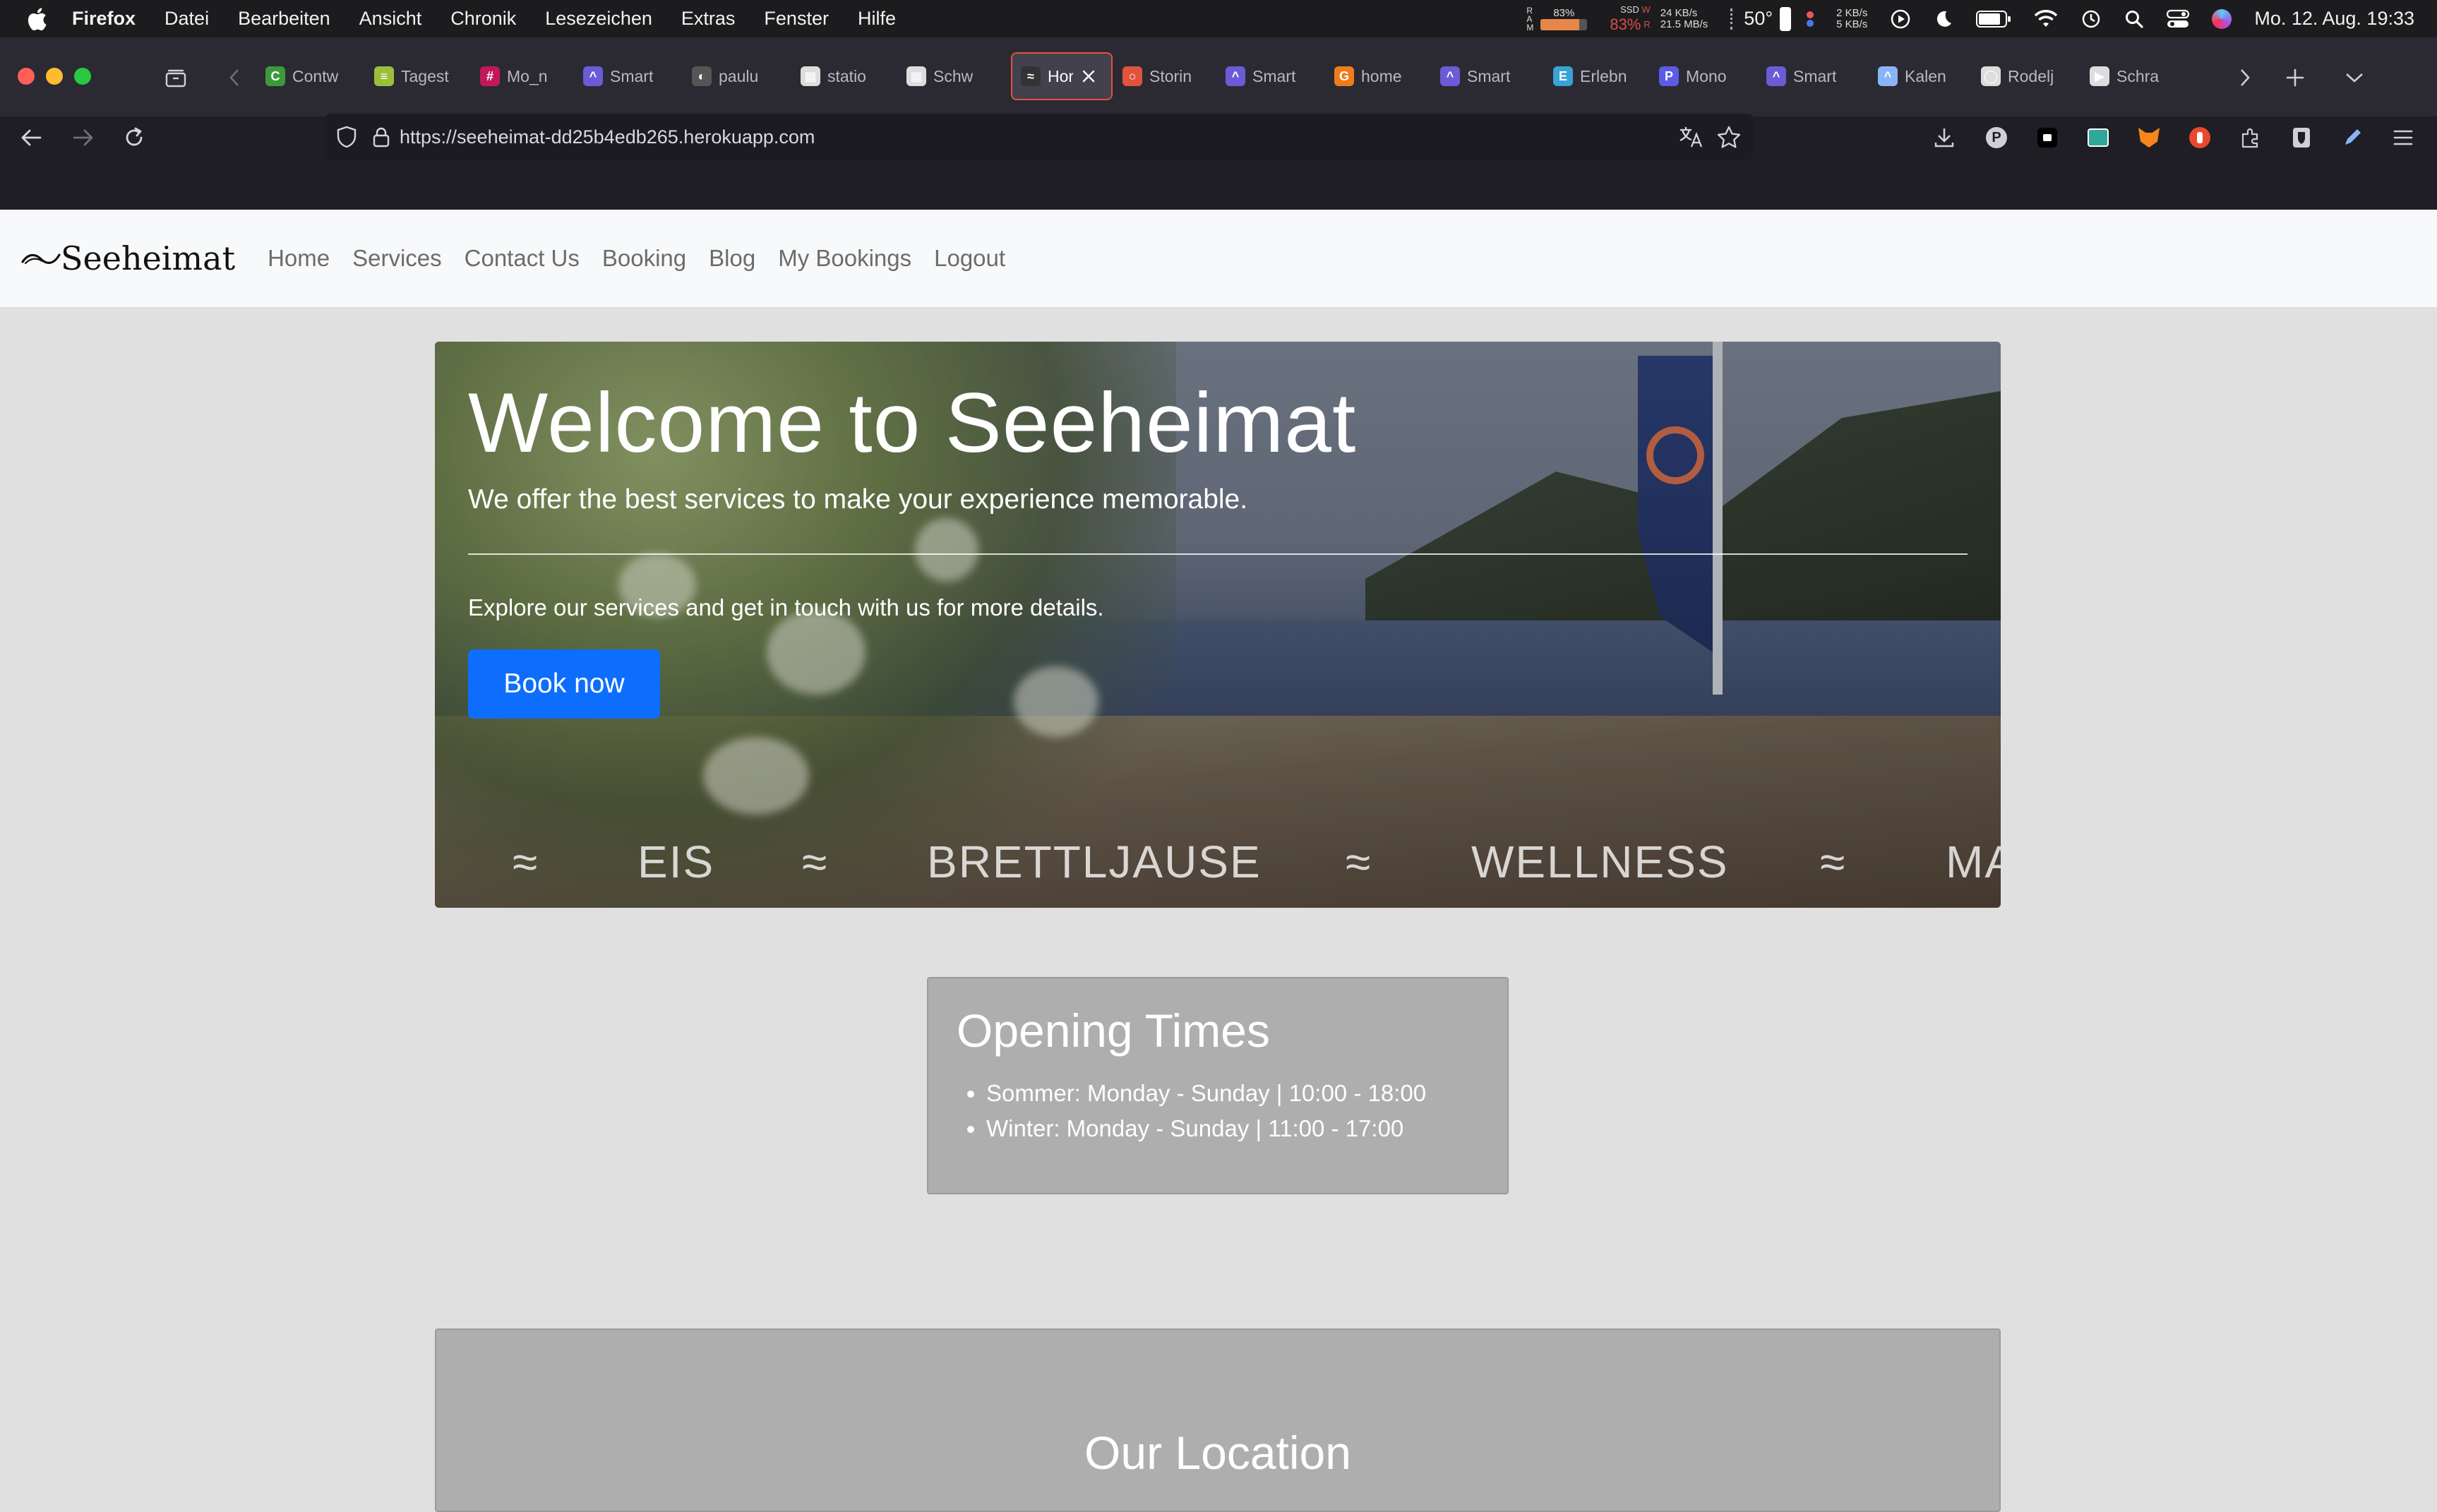  Describe the element at coordinates (26, 76) in the screenshot. I see `window-close-button` at that location.